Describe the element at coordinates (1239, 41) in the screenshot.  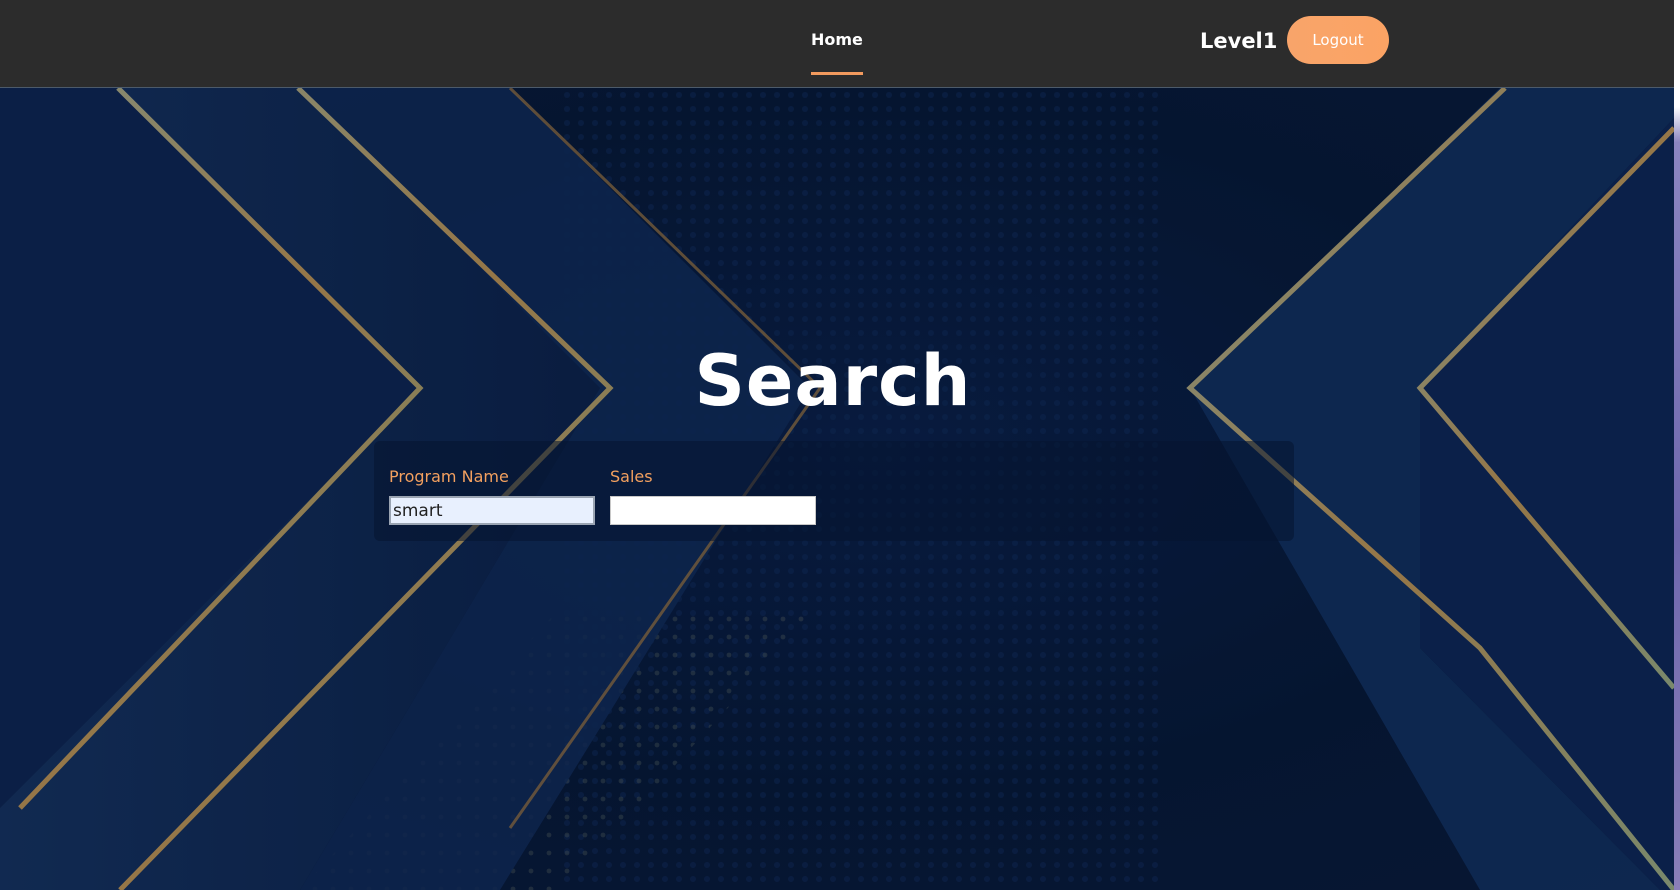
I see `user-name: Level1` at that location.